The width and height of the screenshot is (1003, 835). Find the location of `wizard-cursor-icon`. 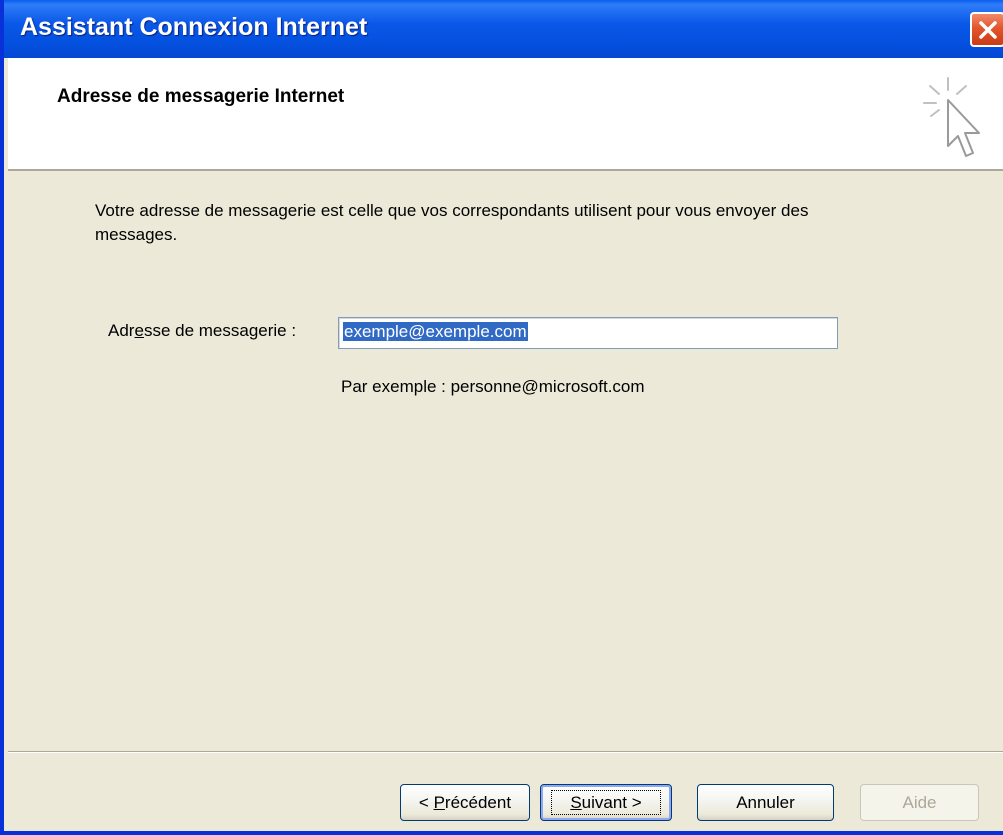

wizard-cursor-icon is located at coordinates (951, 117).